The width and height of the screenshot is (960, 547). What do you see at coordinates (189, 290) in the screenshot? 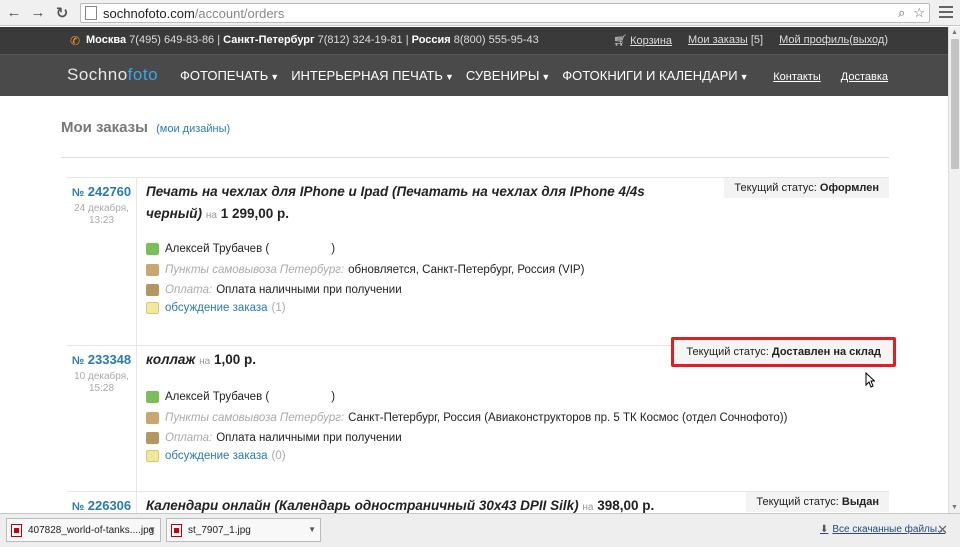
I see `payment-label: Оплата:` at bounding box center [189, 290].